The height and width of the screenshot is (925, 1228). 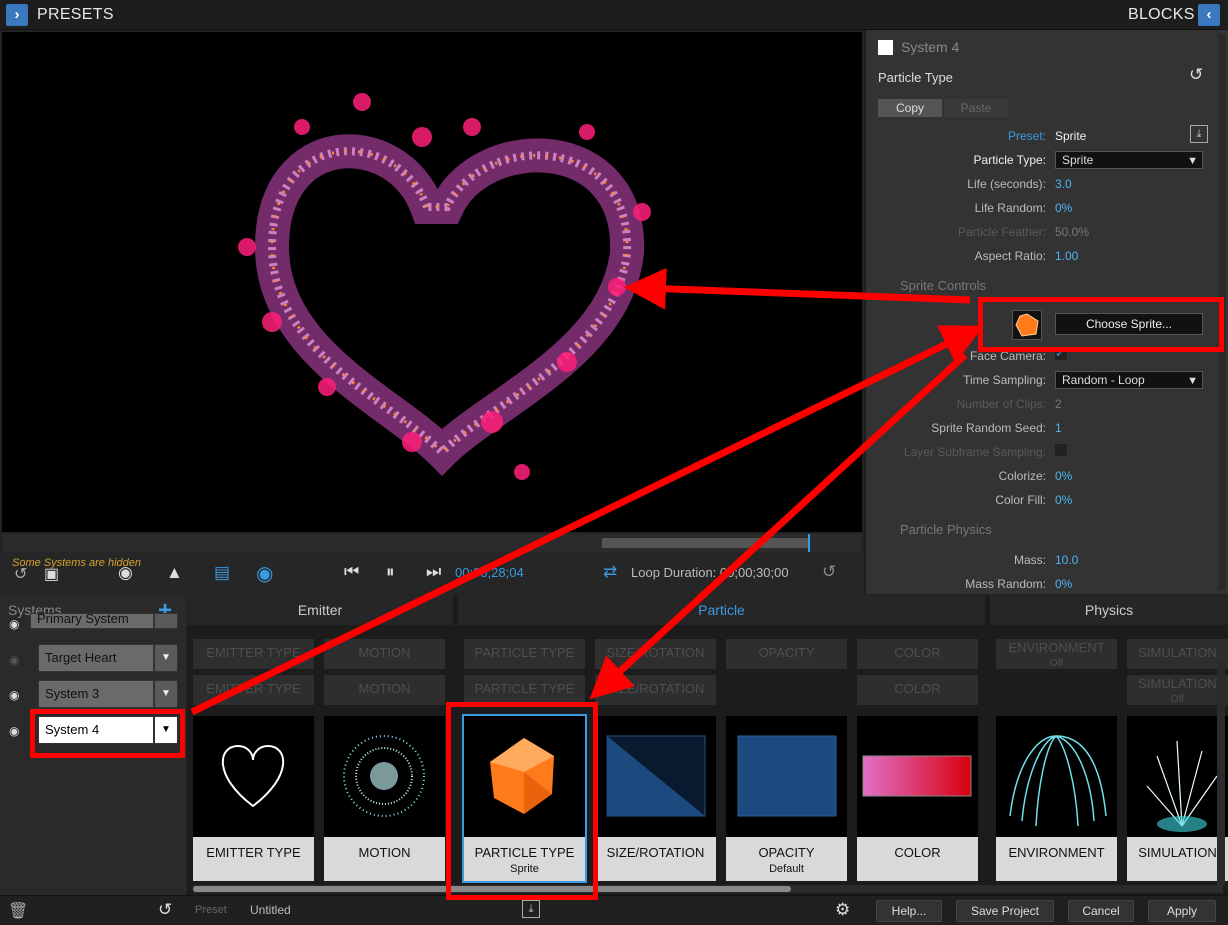 What do you see at coordinates (885, 47) in the screenshot?
I see `system-color-swatch` at bounding box center [885, 47].